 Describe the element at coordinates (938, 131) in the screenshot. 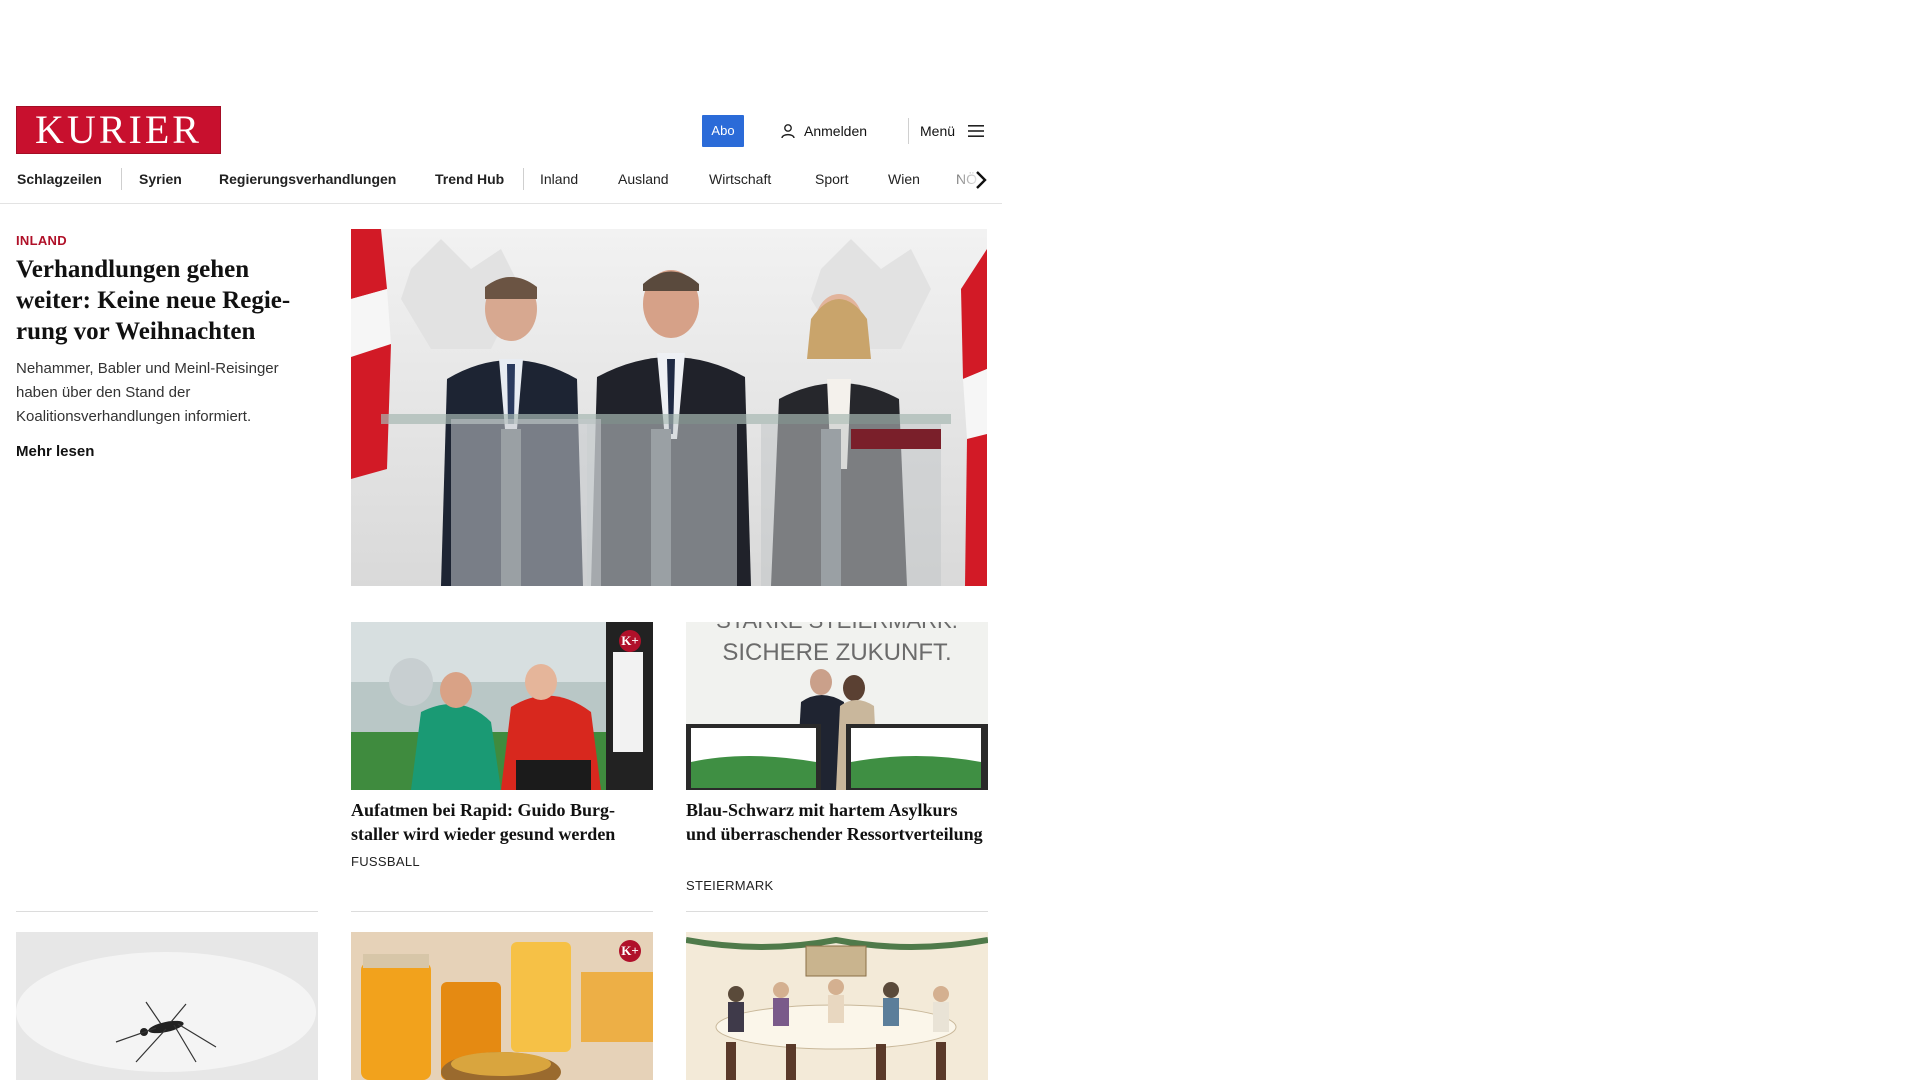

I see `menu-label: Menü` at that location.